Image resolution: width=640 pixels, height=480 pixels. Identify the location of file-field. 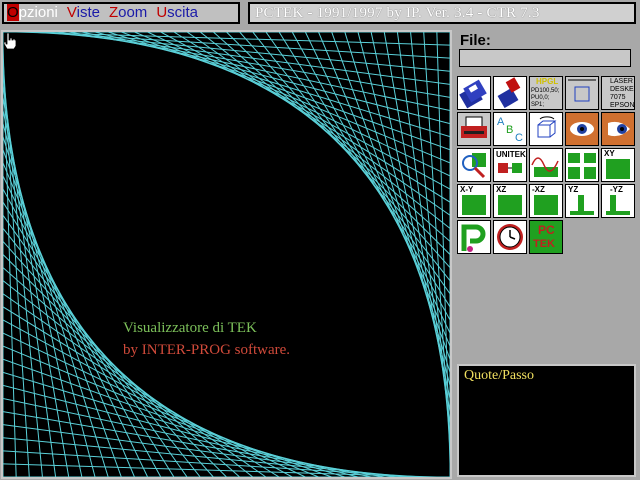
(545, 58).